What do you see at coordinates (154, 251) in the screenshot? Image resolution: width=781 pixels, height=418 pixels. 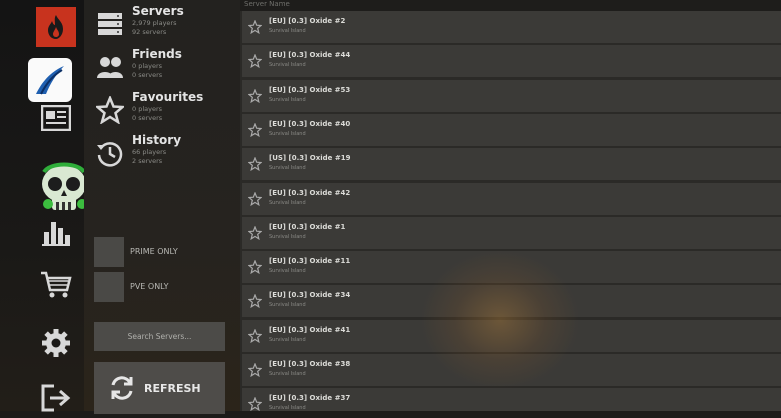 I see `prime-only-label: PRIME ONLY` at bounding box center [154, 251].